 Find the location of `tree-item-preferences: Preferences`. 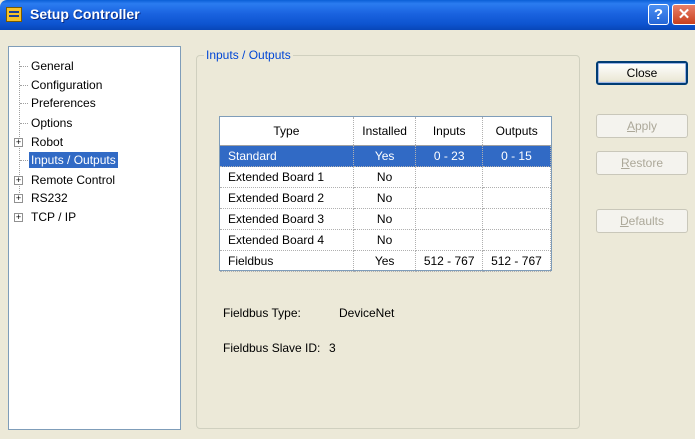

tree-item-preferences: Preferences is located at coordinates (63, 103).